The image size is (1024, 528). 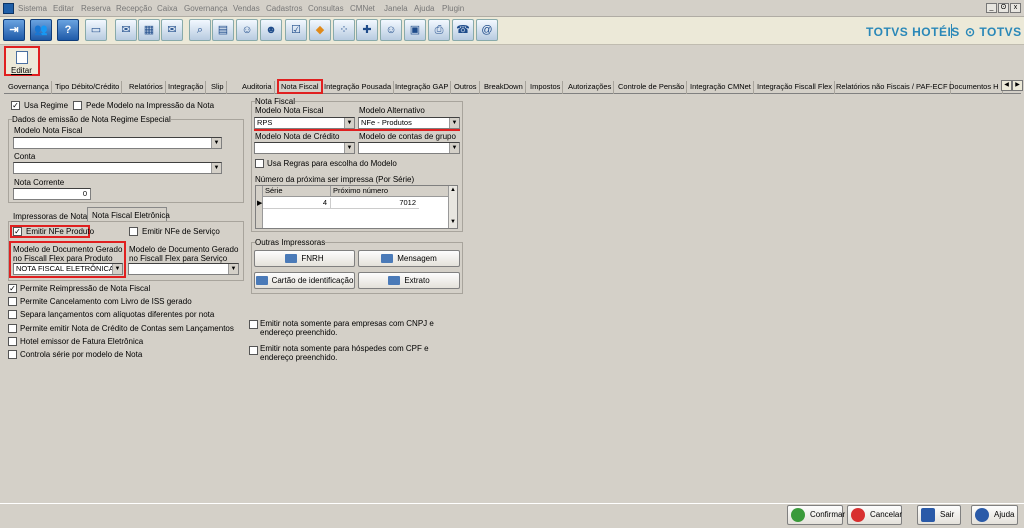 What do you see at coordinates (12, 328) in the screenshot?
I see `permite-nota-credito-checkbox` at bounding box center [12, 328].